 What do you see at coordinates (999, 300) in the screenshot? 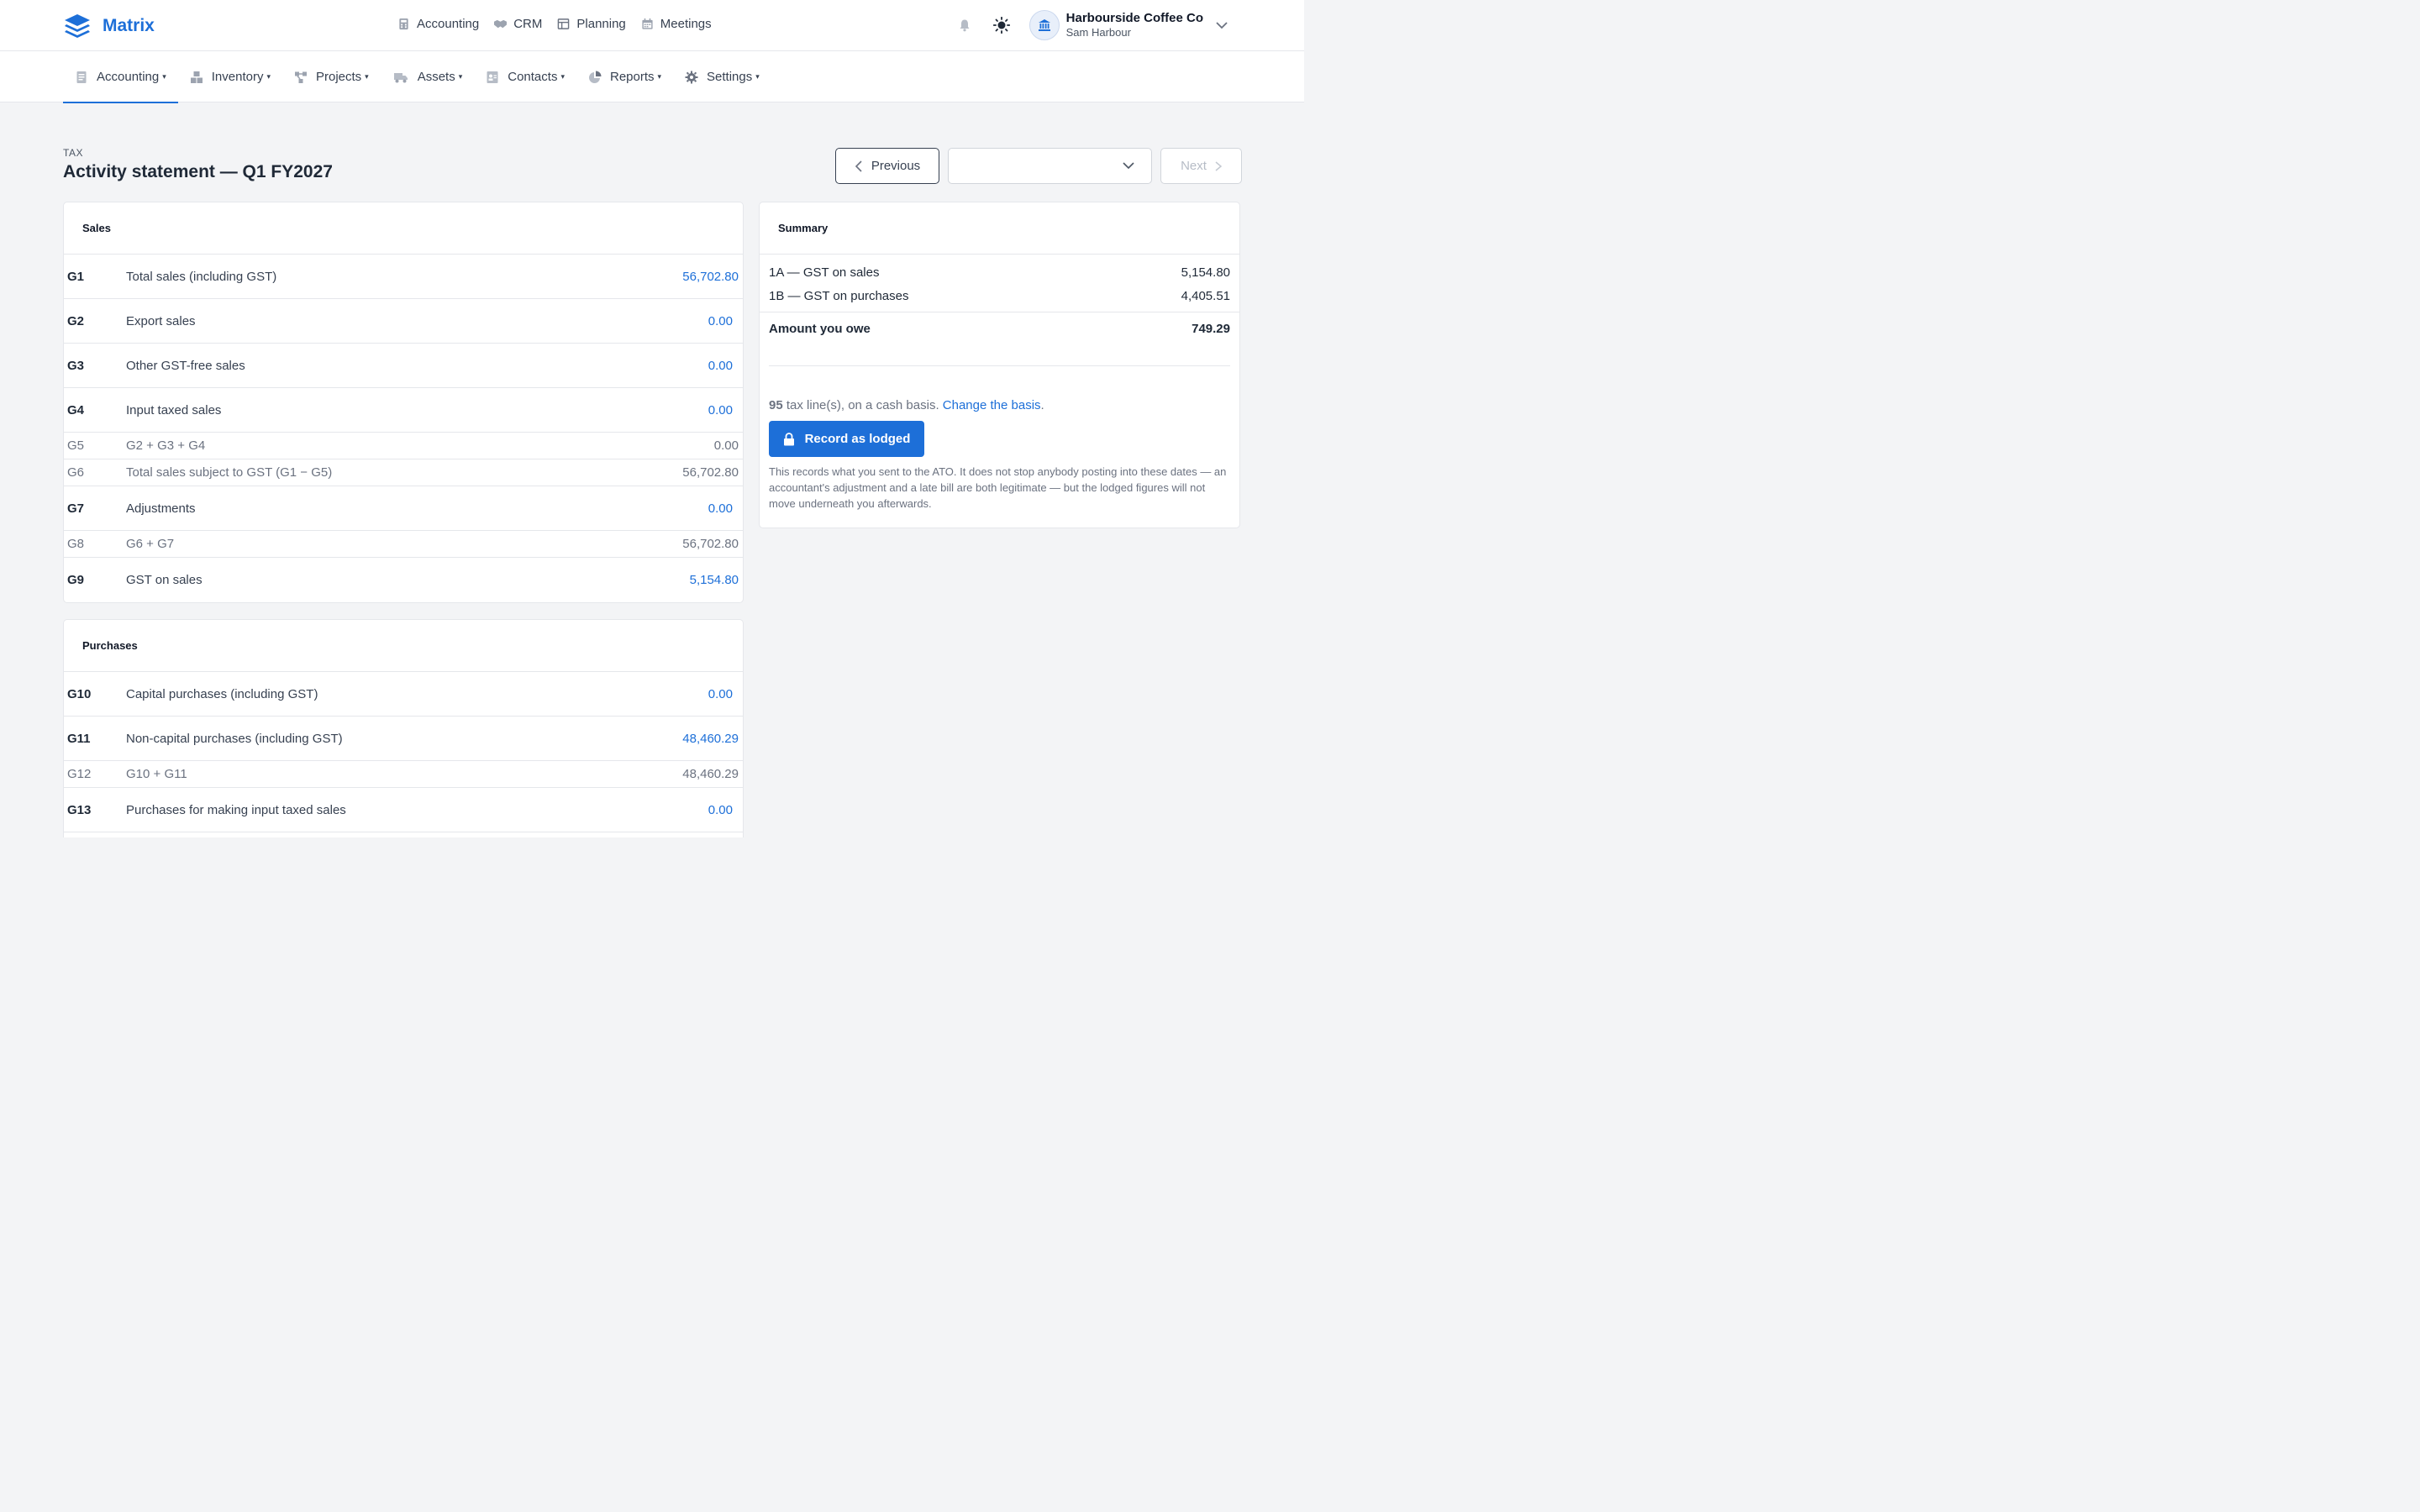
I see `summary-gst-purchases: 1B — GST on purchases 4,405.51` at bounding box center [999, 300].